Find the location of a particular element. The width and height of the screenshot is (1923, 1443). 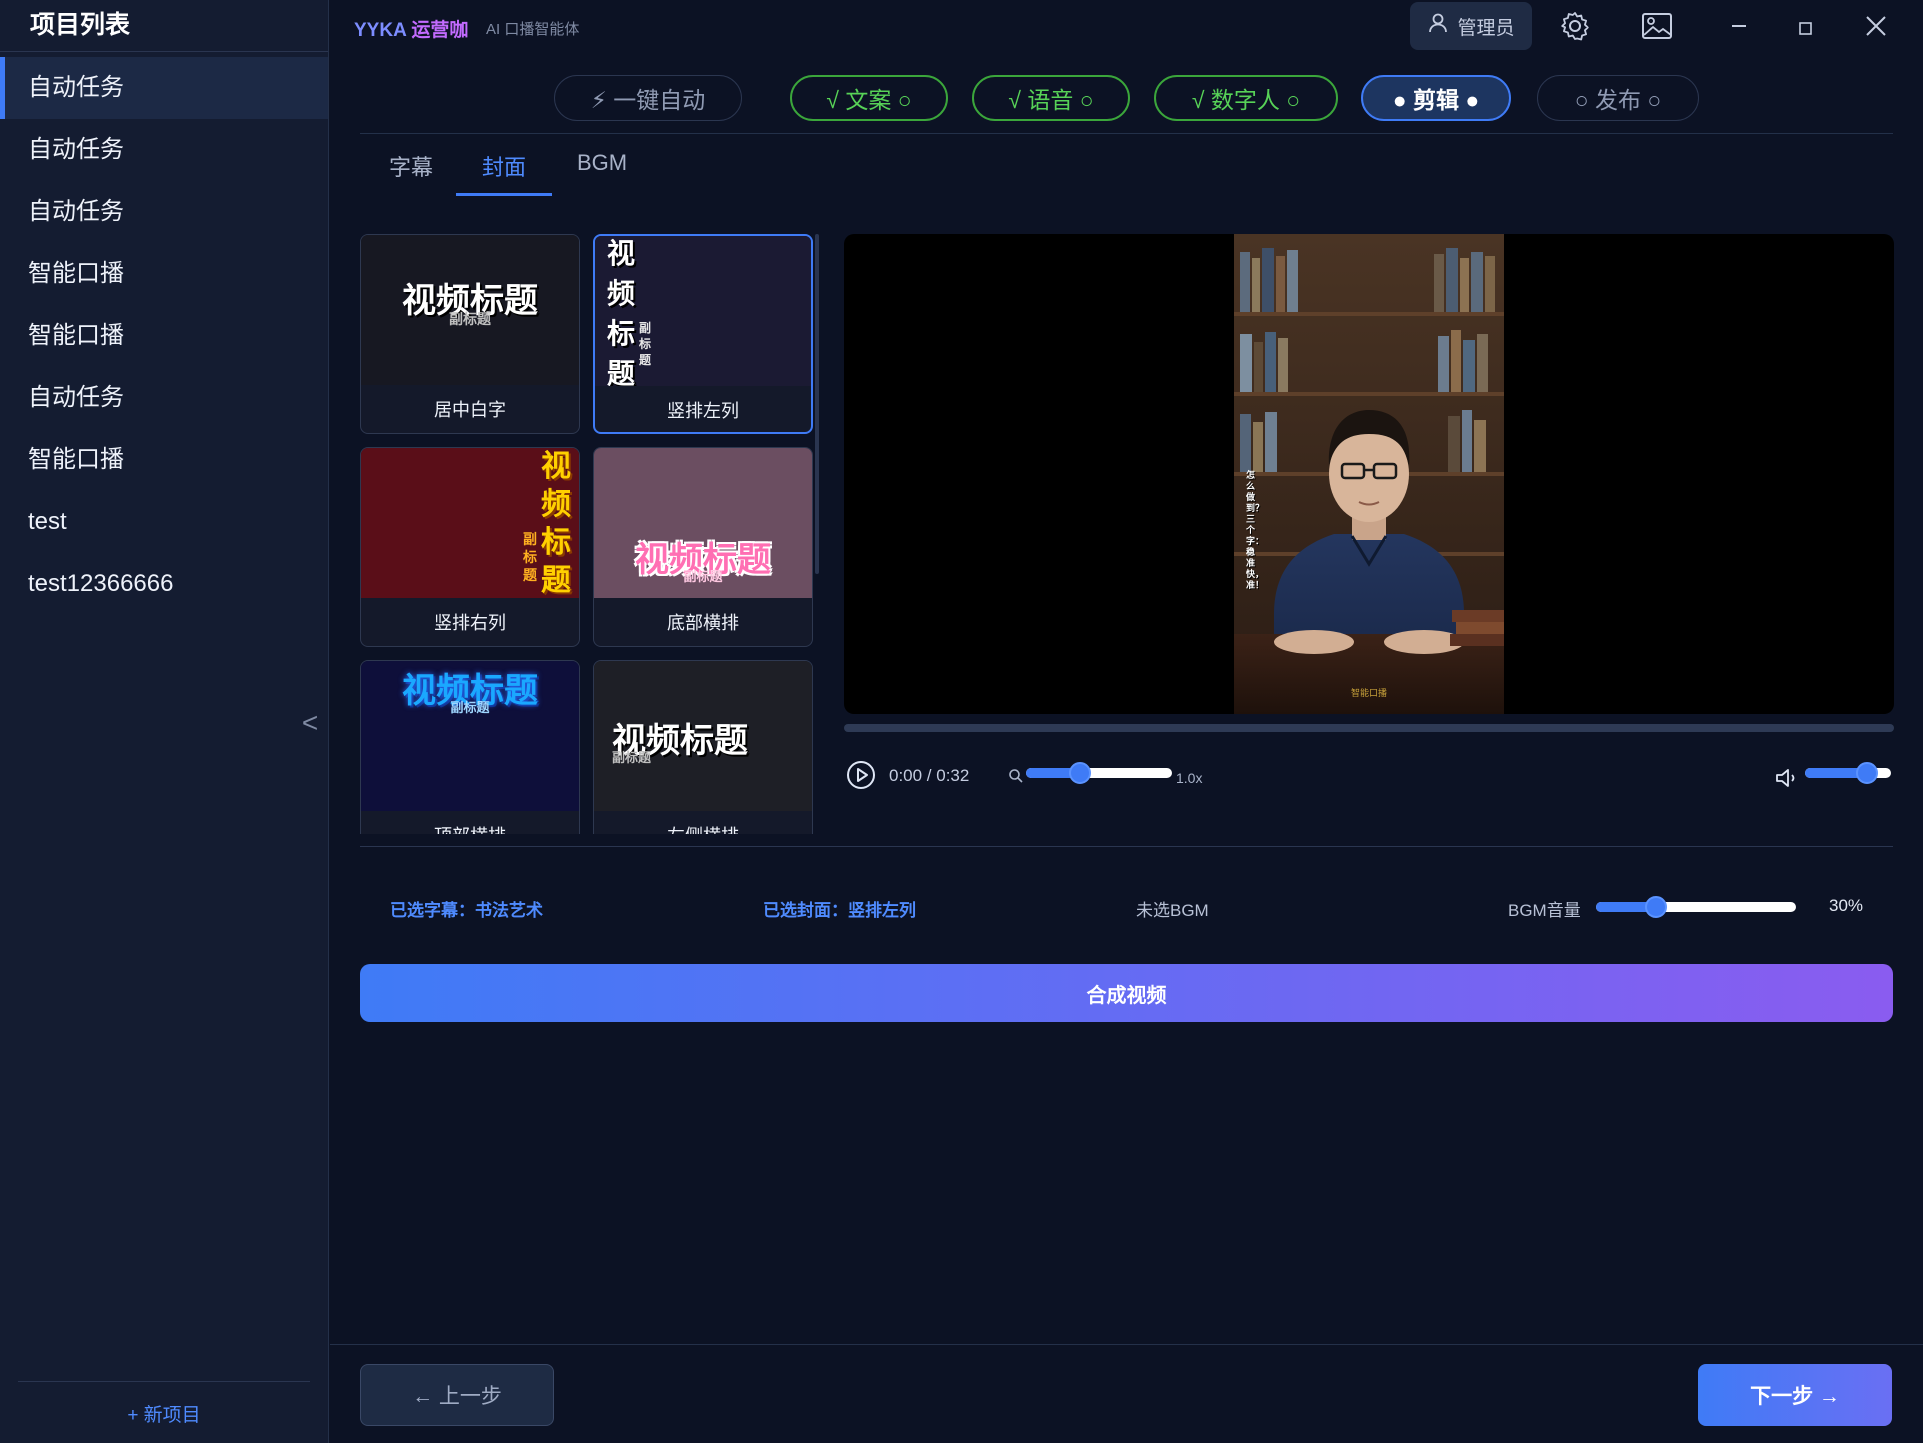

sidebar-title: 项目列表 is located at coordinates (164, 26).